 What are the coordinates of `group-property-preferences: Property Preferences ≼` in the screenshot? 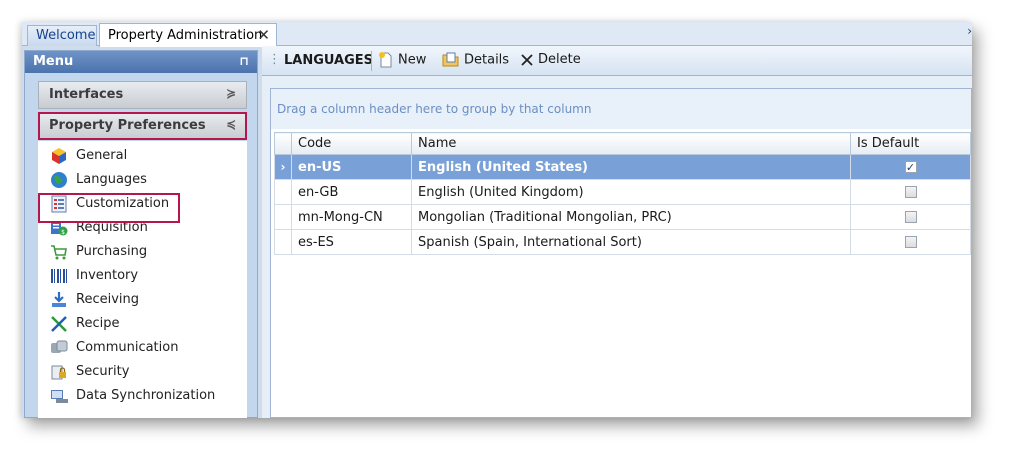 It's located at (142, 126).